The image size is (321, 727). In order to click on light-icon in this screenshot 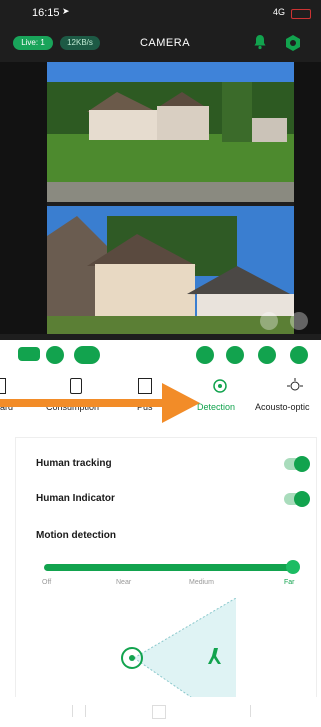, I will do `click(295, 384)`.